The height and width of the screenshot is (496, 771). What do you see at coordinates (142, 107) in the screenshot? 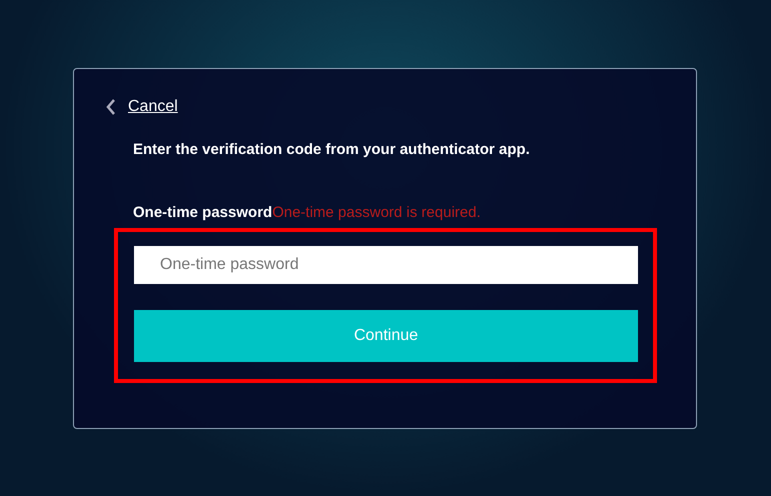
I see `cancel-link: Cancel` at bounding box center [142, 107].